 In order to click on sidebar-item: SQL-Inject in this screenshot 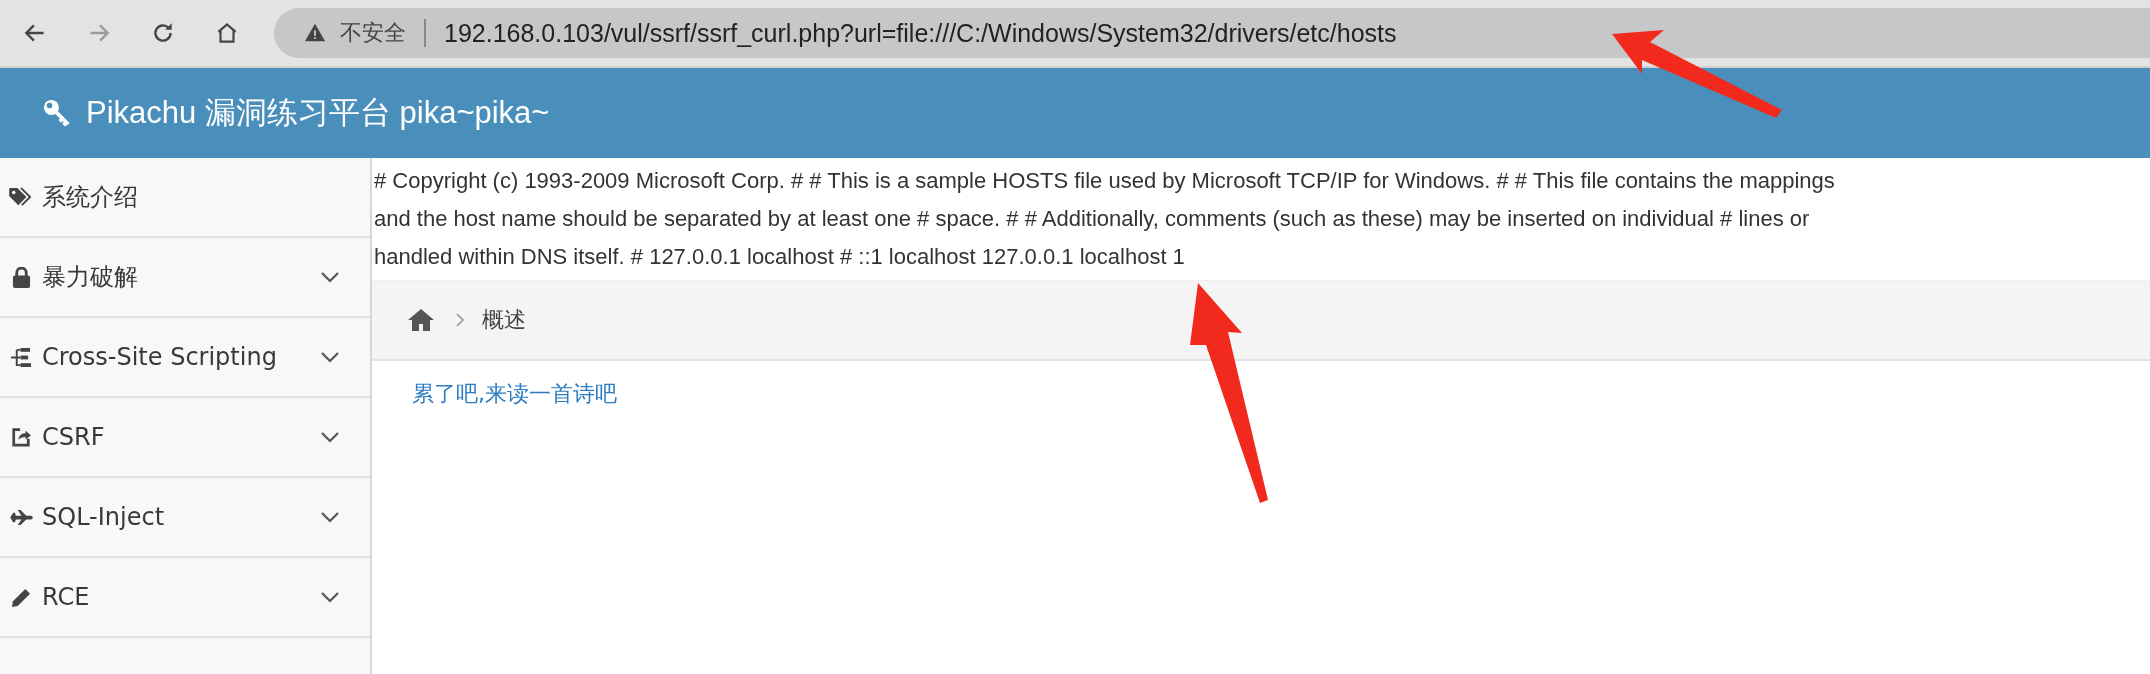, I will do `click(185, 518)`.